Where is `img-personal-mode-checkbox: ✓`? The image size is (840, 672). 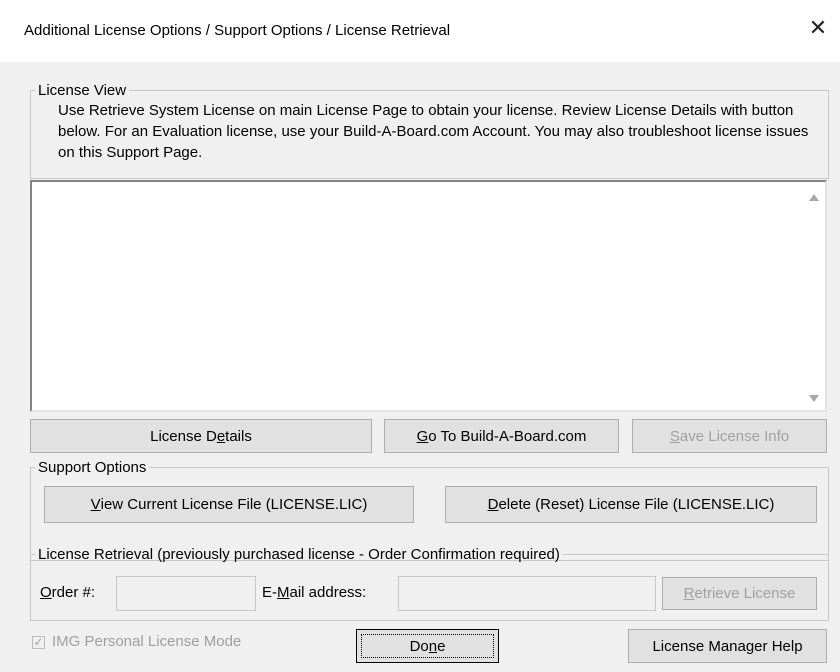
img-personal-mode-checkbox: ✓ is located at coordinates (38, 642).